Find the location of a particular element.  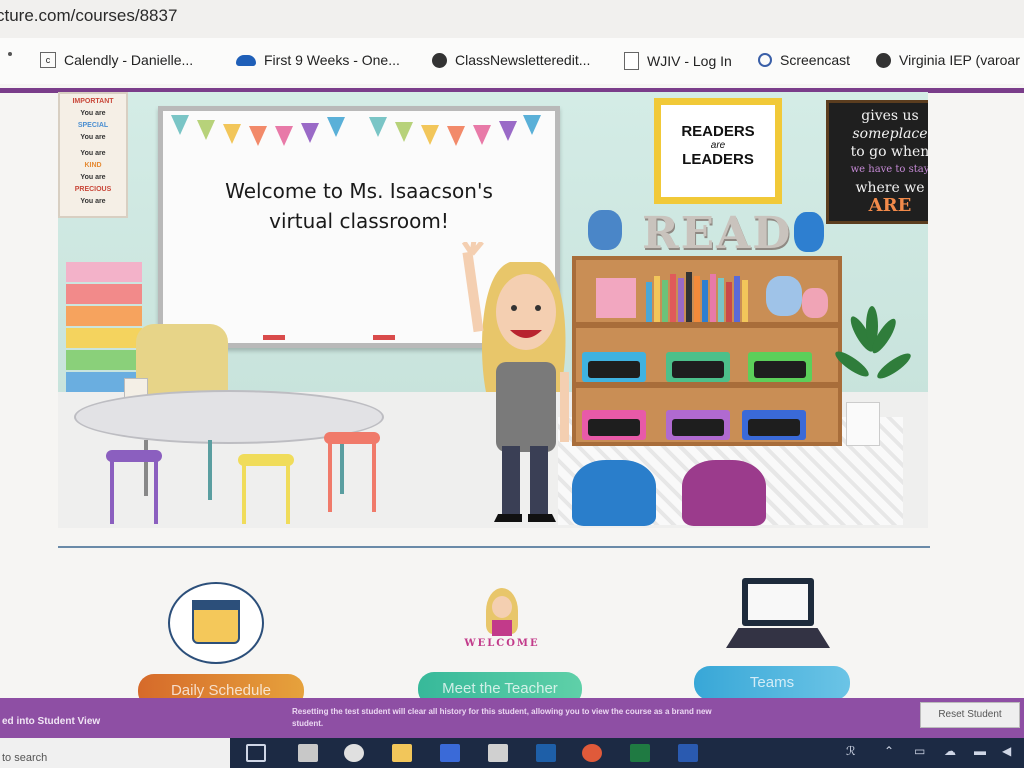

bookmark-wjiv: WJIV - Log In is located at coordinates (678, 61).